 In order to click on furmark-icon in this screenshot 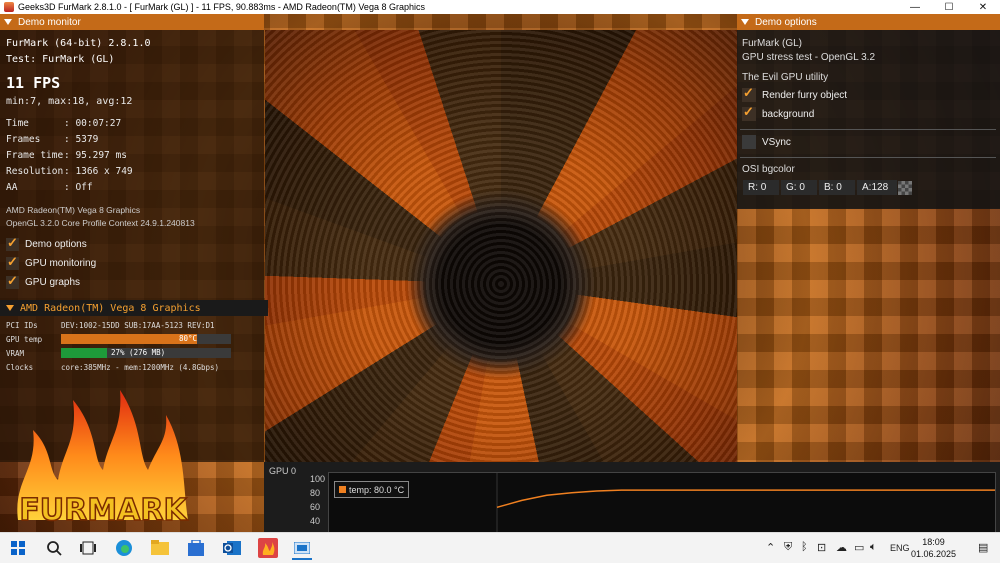, I will do `click(268, 548)`.